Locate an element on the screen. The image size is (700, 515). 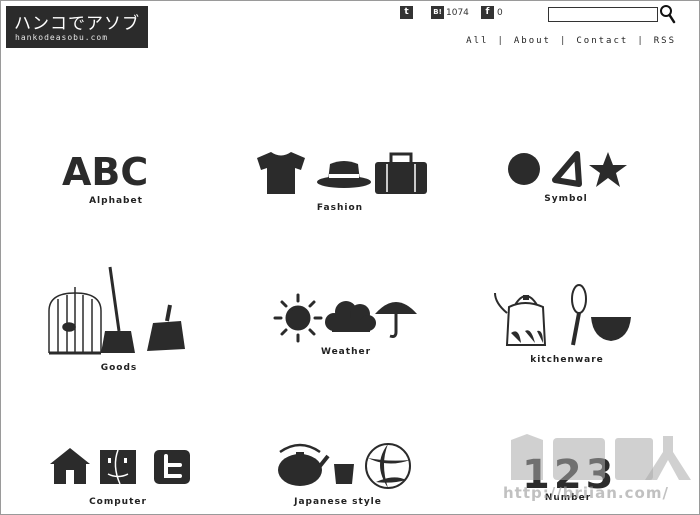
category-label: Symbol is located at coordinates (566, 199).